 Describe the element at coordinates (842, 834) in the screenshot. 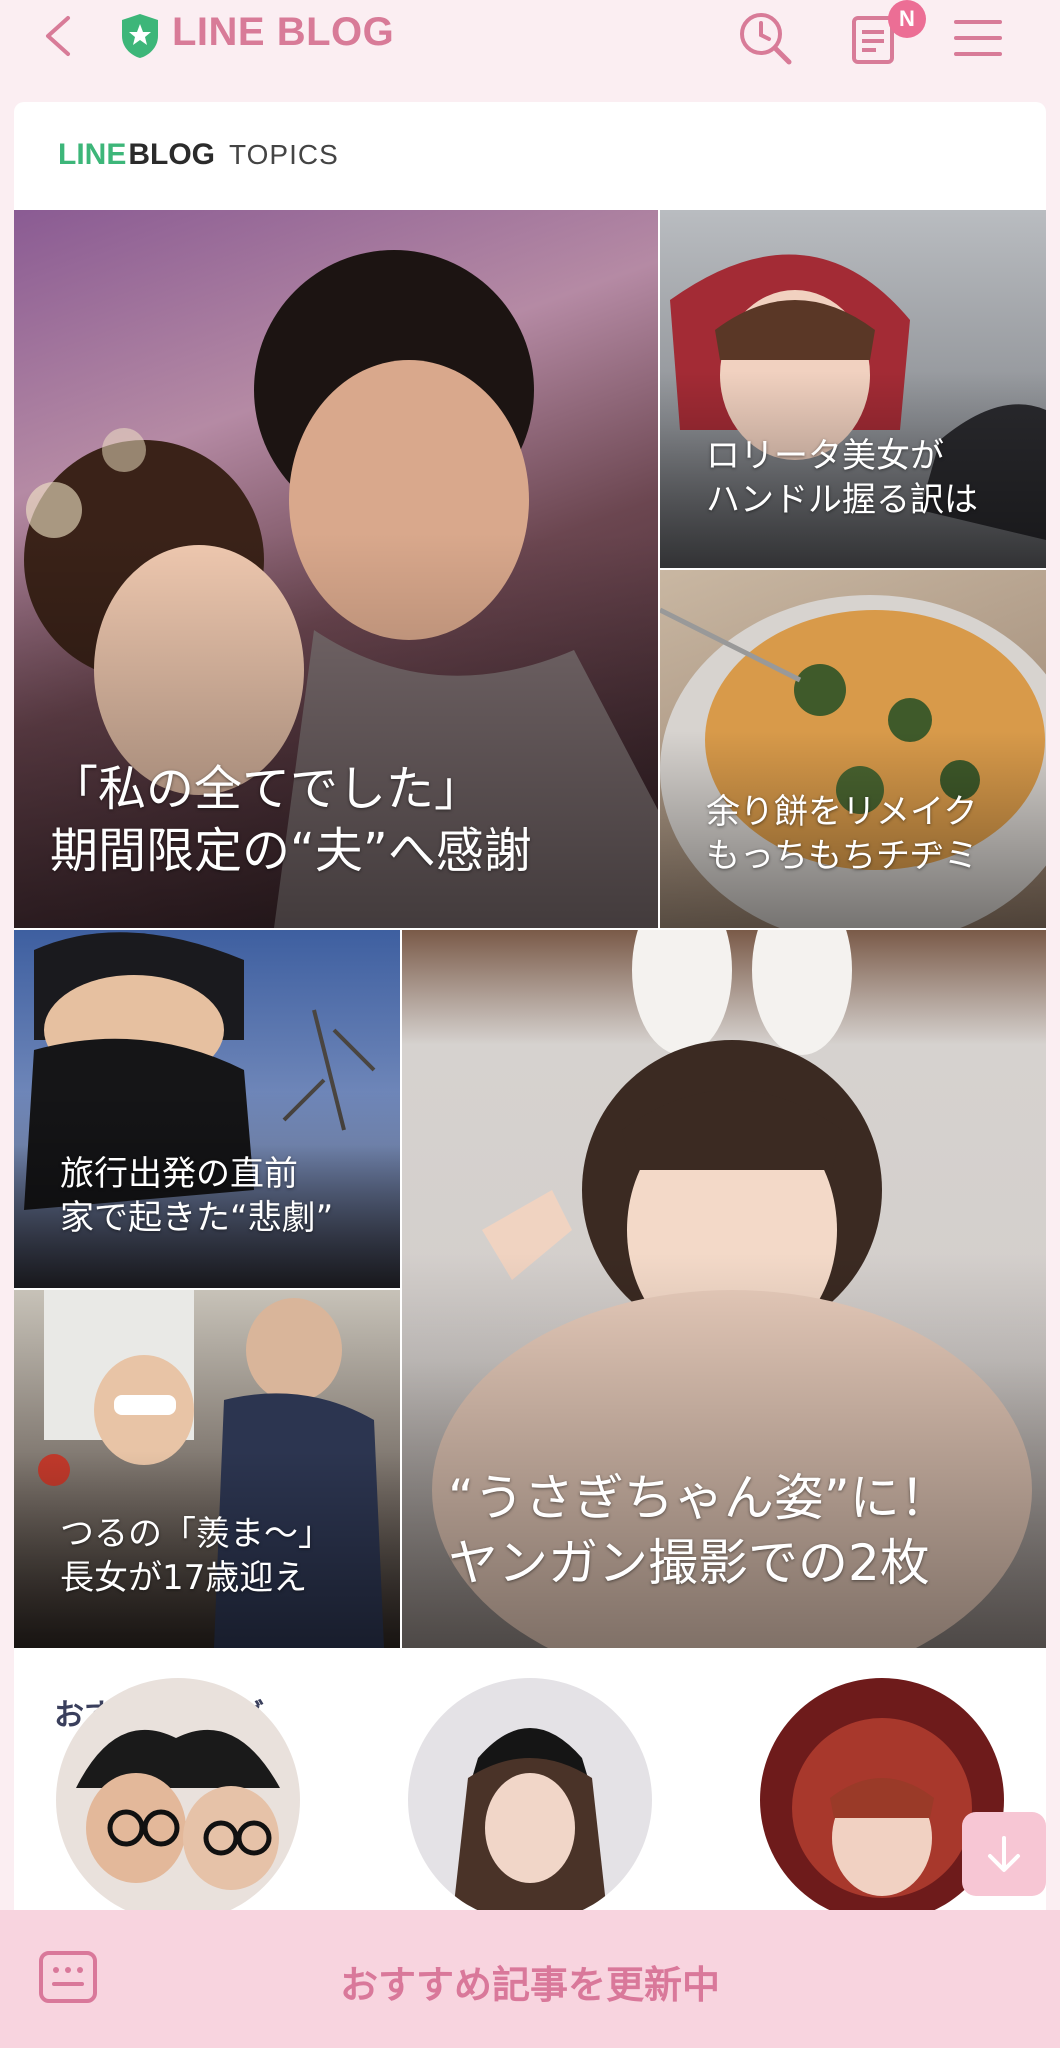

I see `tile-caption: 余り餅をリメイク もっちもちチヂミ` at that location.